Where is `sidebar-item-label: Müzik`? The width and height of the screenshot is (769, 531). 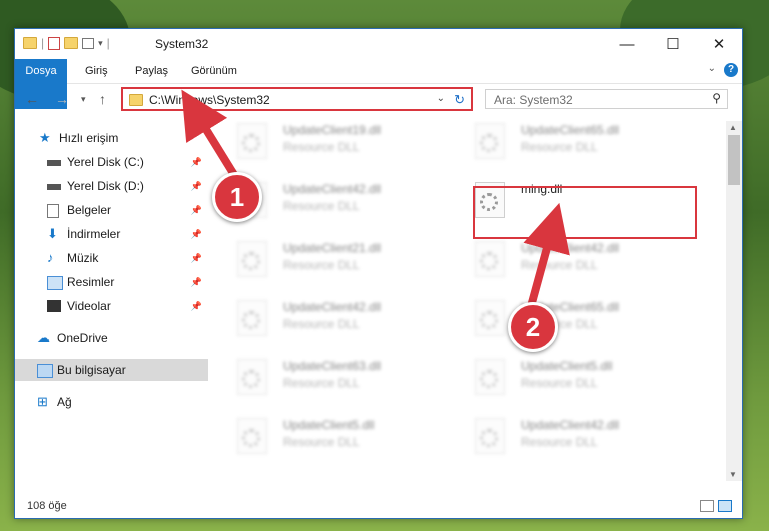 sidebar-item-label: Müzik is located at coordinates (83, 258).